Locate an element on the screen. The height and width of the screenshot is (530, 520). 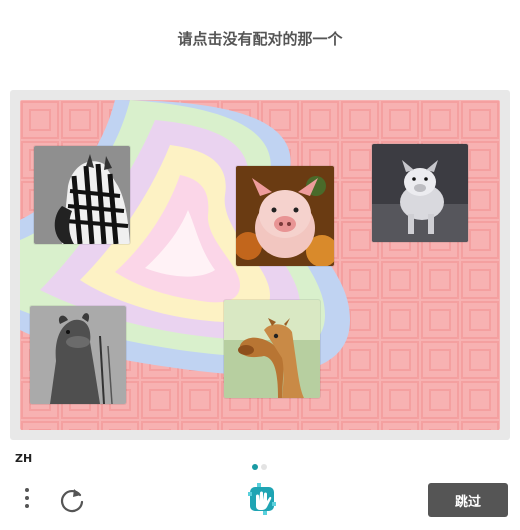
pig-autumn-image is located at coordinates (285, 216).